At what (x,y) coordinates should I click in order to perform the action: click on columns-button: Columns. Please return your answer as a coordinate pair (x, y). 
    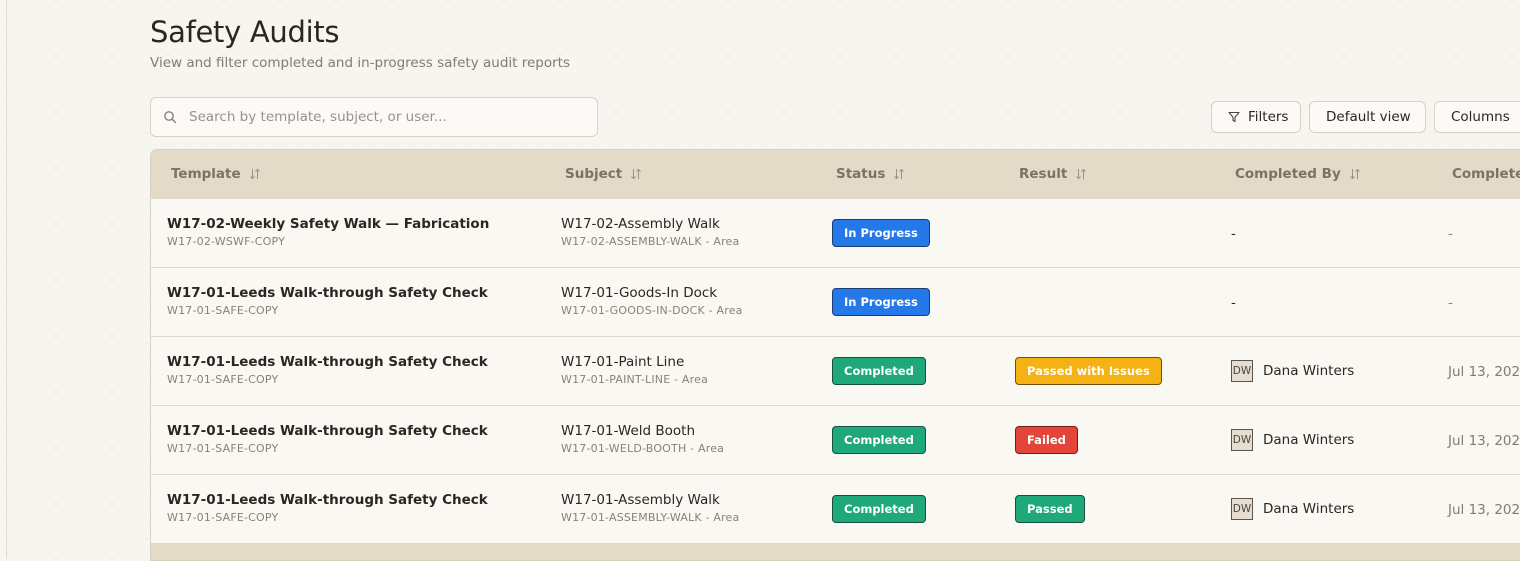
    Looking at the image, I should click on (1477, 117).